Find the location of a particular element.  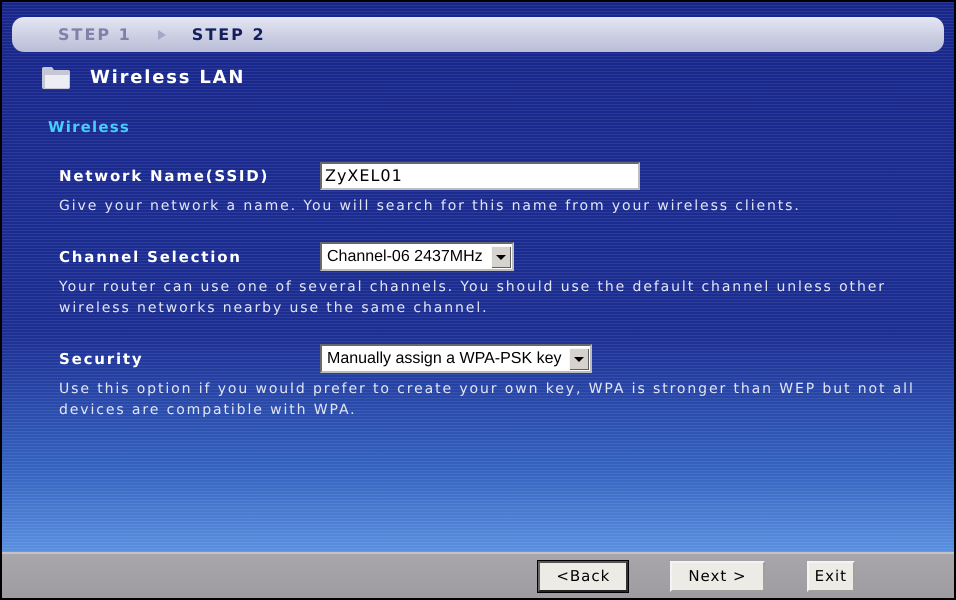

ssid-input: ZyXEL01 is located at coordinates (480, 176).